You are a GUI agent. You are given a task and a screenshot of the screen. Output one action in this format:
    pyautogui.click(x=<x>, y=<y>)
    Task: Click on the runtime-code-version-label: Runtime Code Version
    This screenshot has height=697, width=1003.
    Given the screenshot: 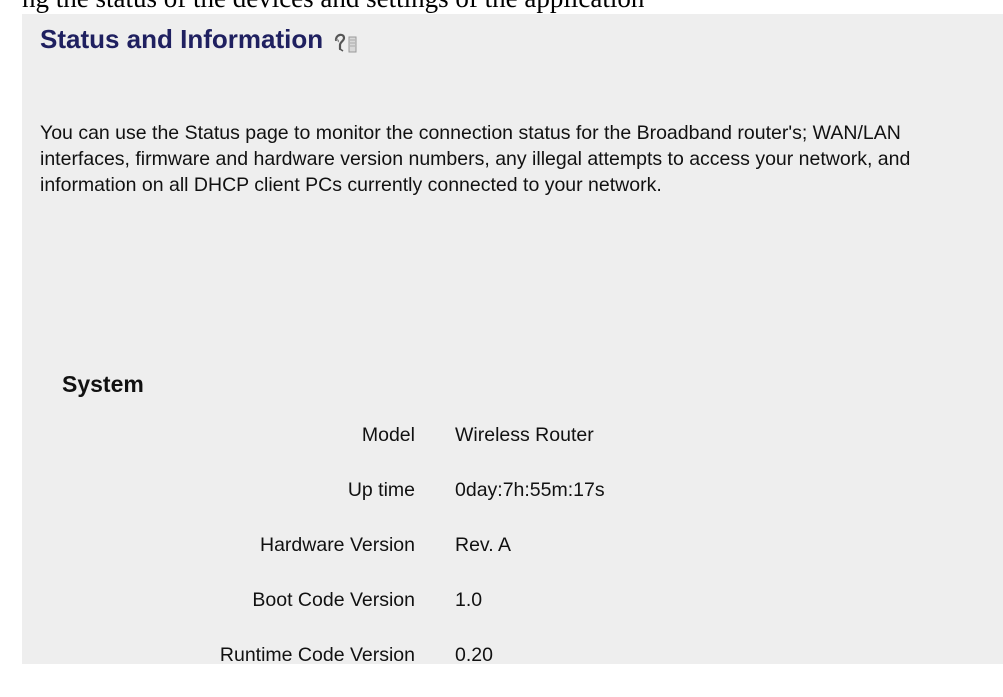 What is the action you would take?
    pyautogui.click(x=317, y=655)
    